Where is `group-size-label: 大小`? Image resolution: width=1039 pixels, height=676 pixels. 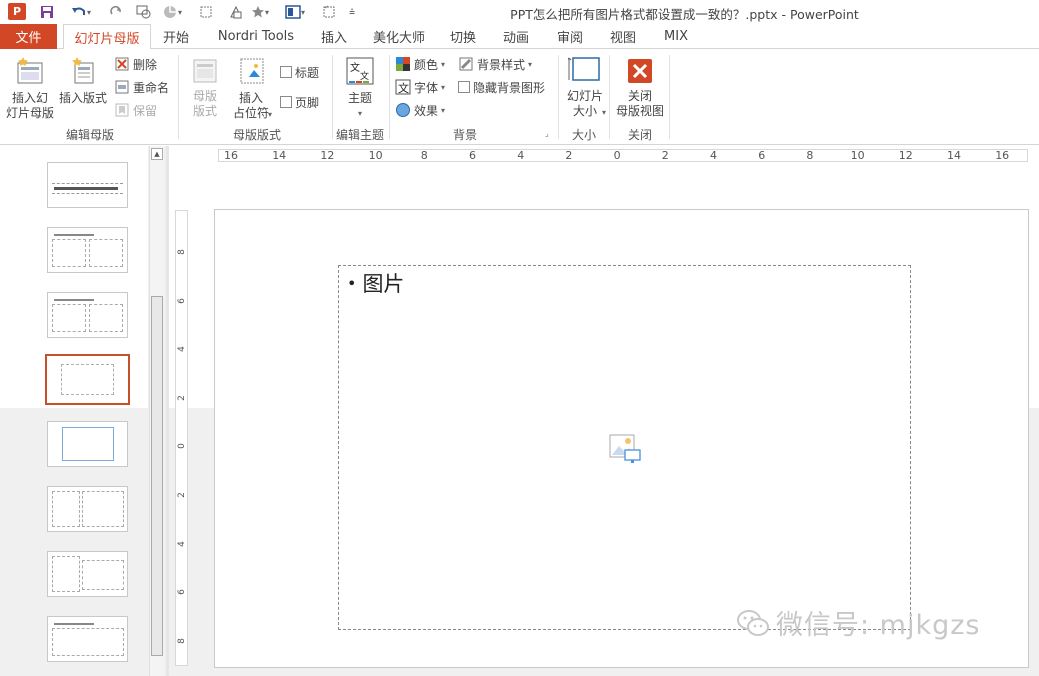 group-size-label: 大小 is located at coordinates (583, 135).